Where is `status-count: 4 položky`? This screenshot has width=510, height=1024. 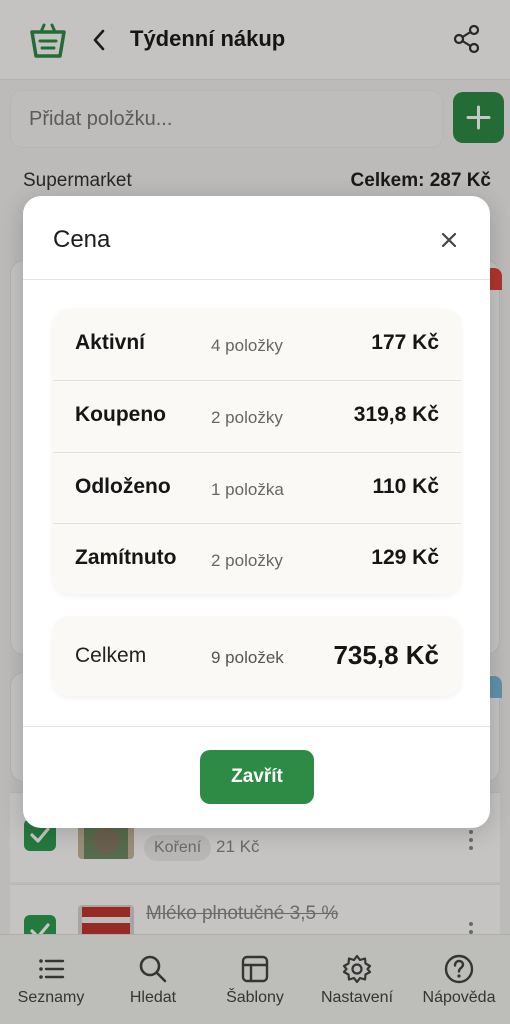
status-count: 4 položky is located at coordinates (247, 345).